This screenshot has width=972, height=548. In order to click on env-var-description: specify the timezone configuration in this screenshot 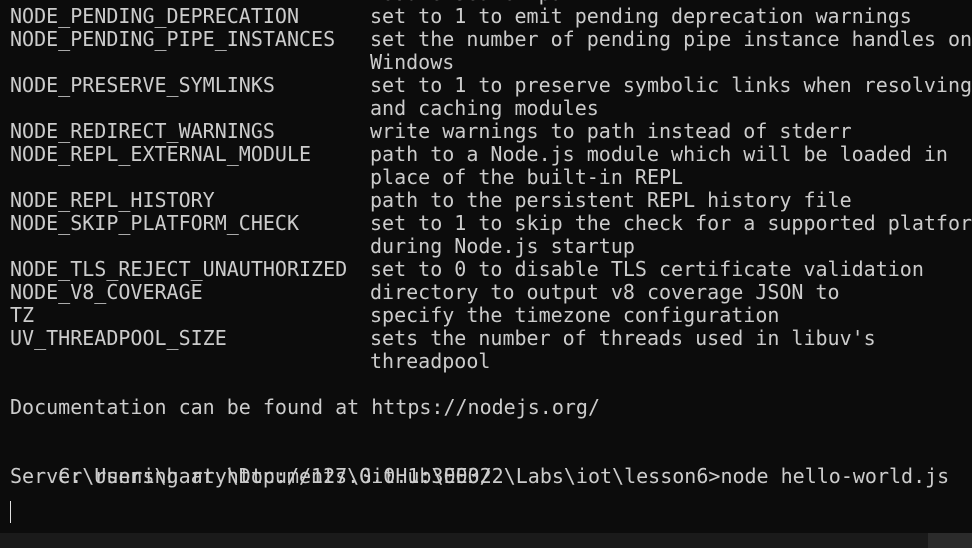, I will do `click(575, 315)`.